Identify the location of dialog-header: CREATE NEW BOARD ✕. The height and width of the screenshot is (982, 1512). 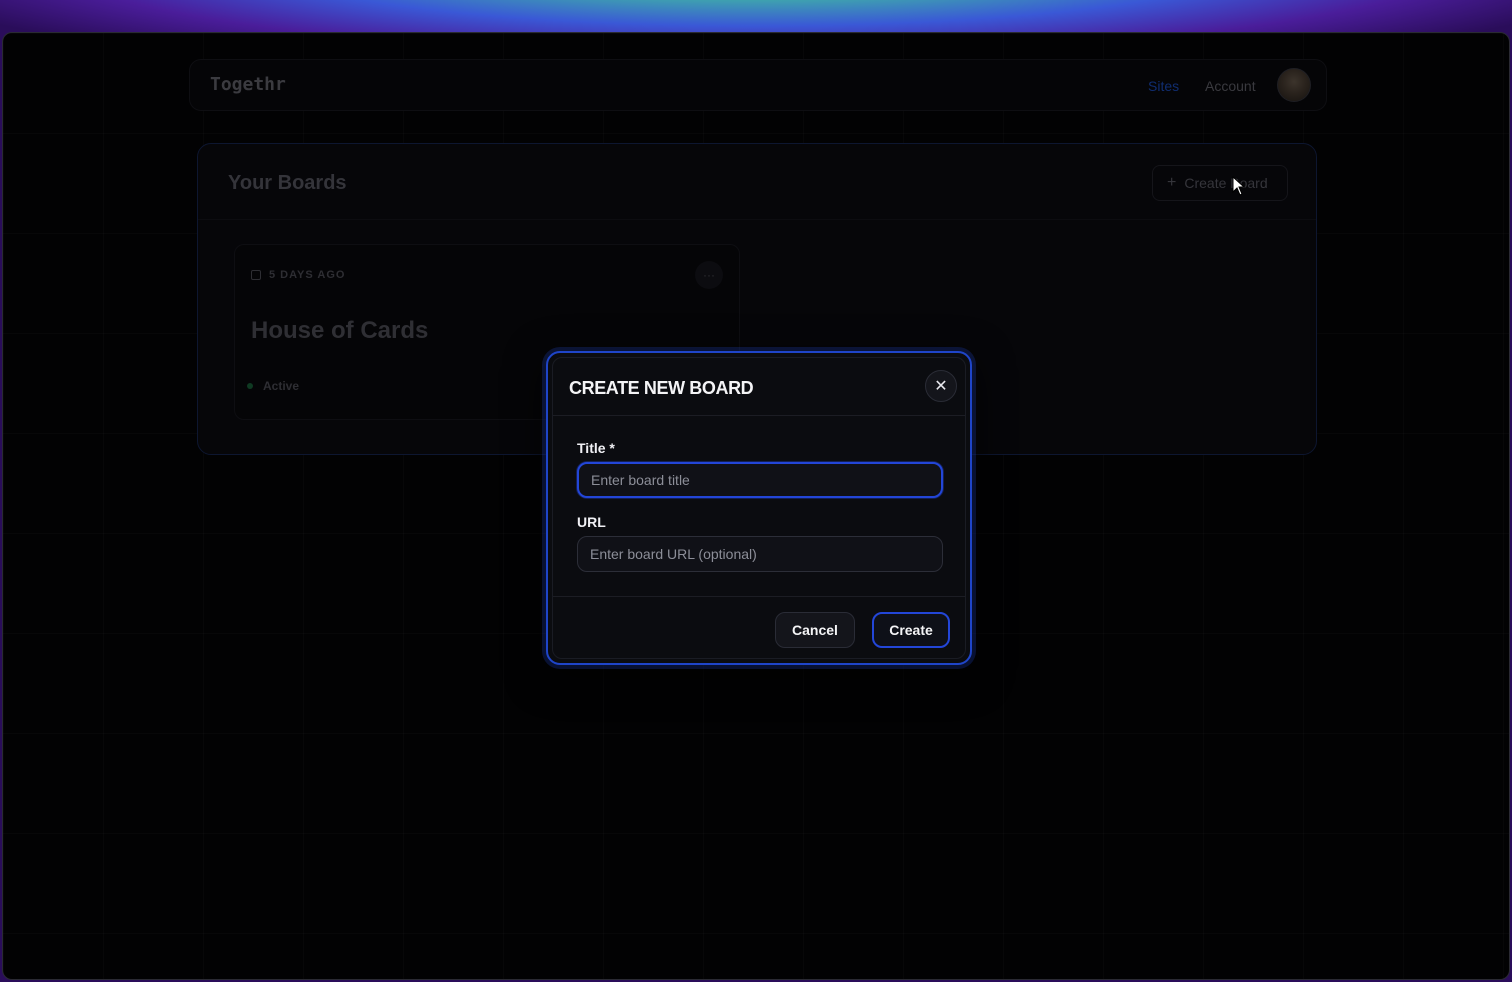
(759, 387).